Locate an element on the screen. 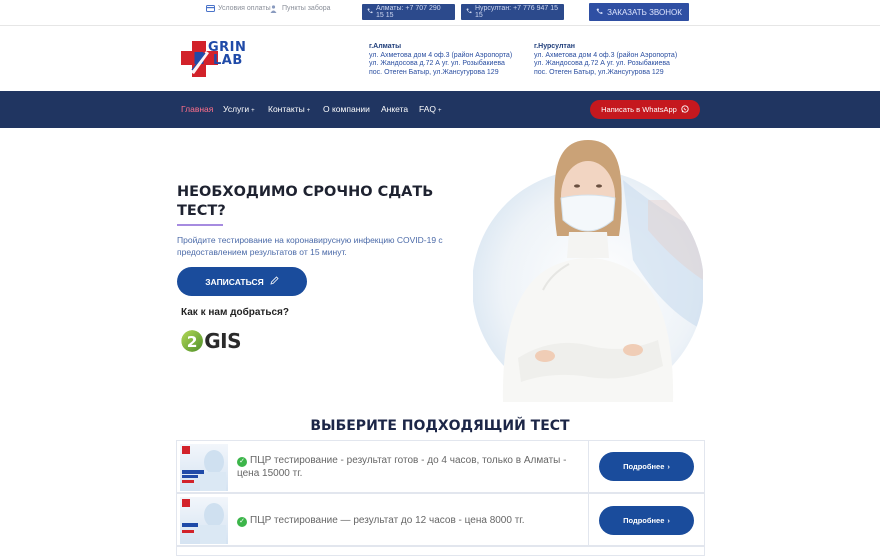  phone-nursultan-button: Нурсултан: +7 776 947 15 15 is located at coordinates (512, 12).